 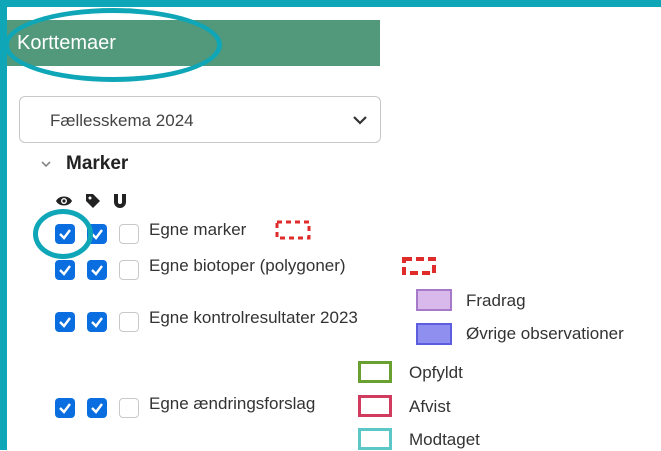 I want to click on section-title: Marker, so click(x=97, y=163).